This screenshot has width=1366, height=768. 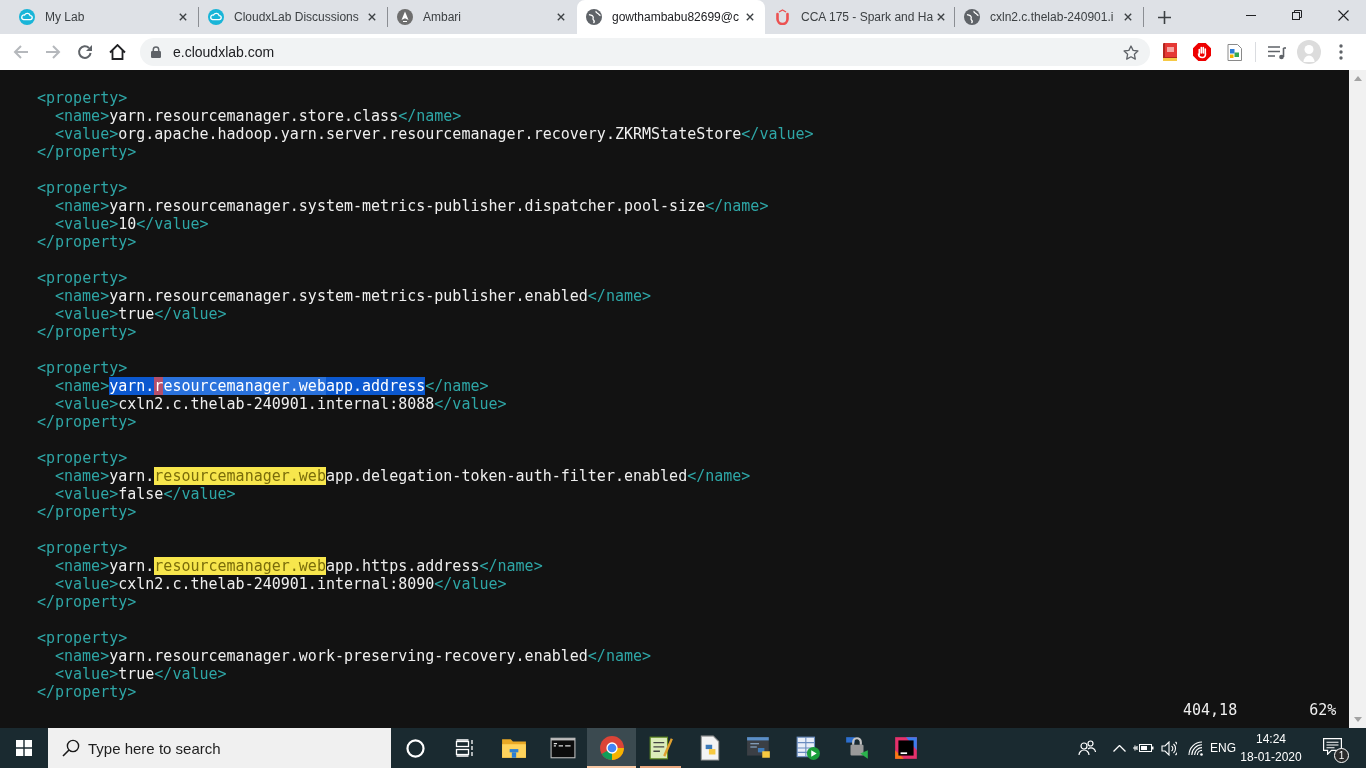 What do you see at coordinates (53, 52) in the screenshot?
I see `forward-arrow-icon` at bounding box center [53, 52].